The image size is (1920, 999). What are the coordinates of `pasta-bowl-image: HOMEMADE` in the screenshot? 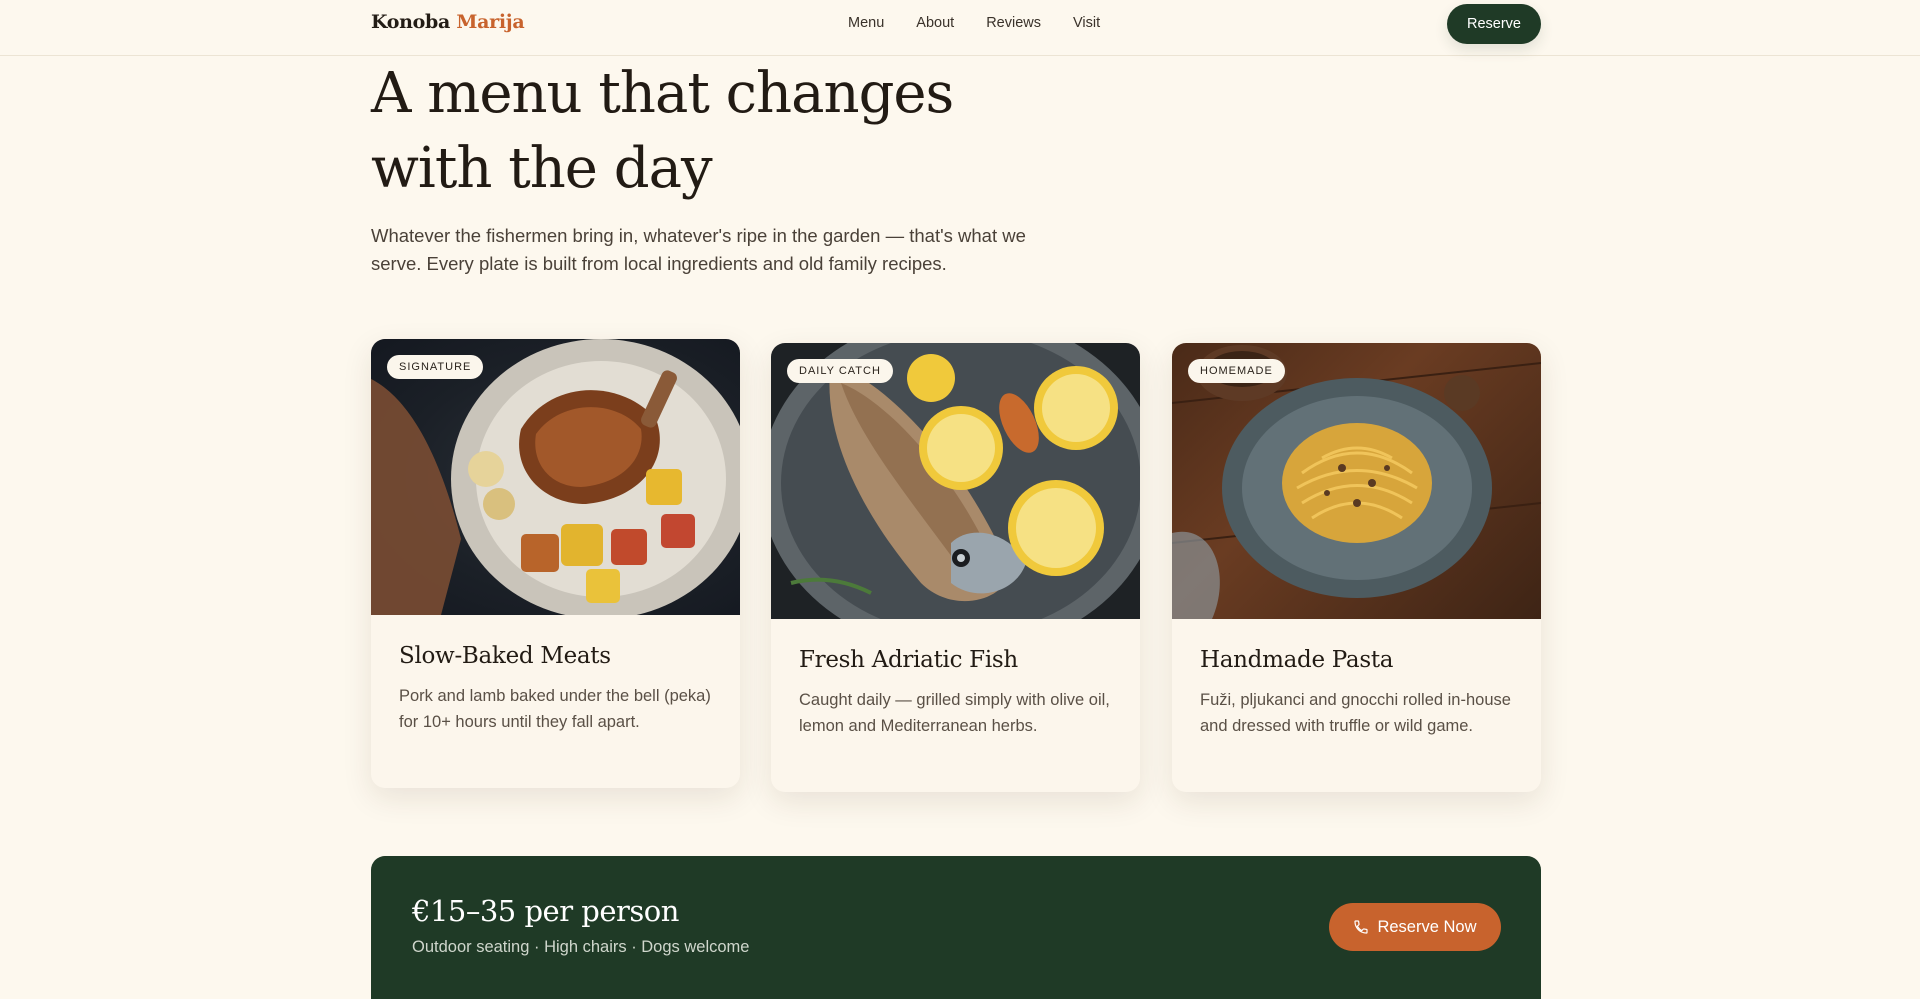 It's located at (1356, 481).